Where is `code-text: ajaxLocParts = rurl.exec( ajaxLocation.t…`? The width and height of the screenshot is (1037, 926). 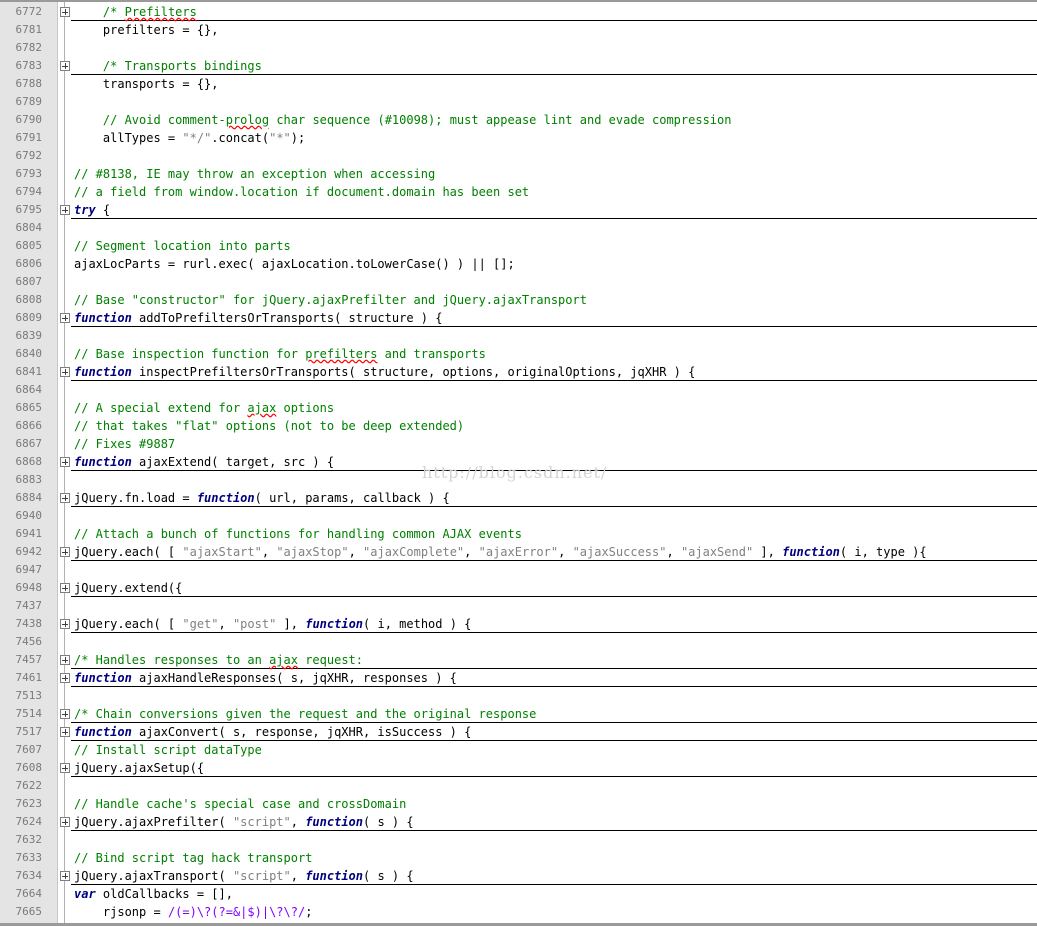
code-text: ajaxLocParts = rurl.exec( ajaxLocation.t… is located at coordinates (294, 264).